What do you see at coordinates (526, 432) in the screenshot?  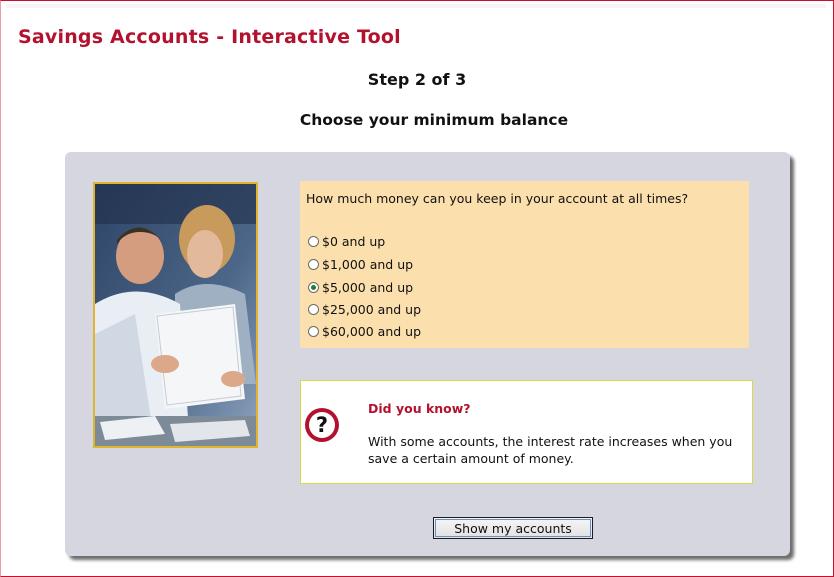 I see `did-you-know-box` at bounding box center [526, 432].